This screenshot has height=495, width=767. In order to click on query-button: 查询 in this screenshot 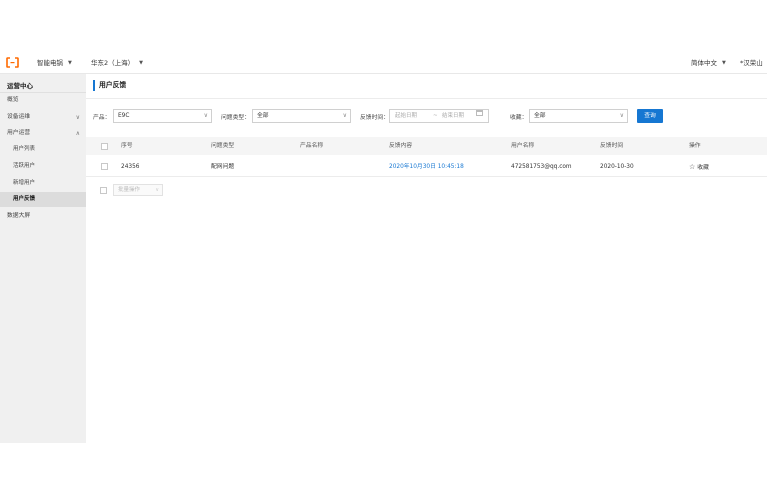, I will do `click(650, 116)`.